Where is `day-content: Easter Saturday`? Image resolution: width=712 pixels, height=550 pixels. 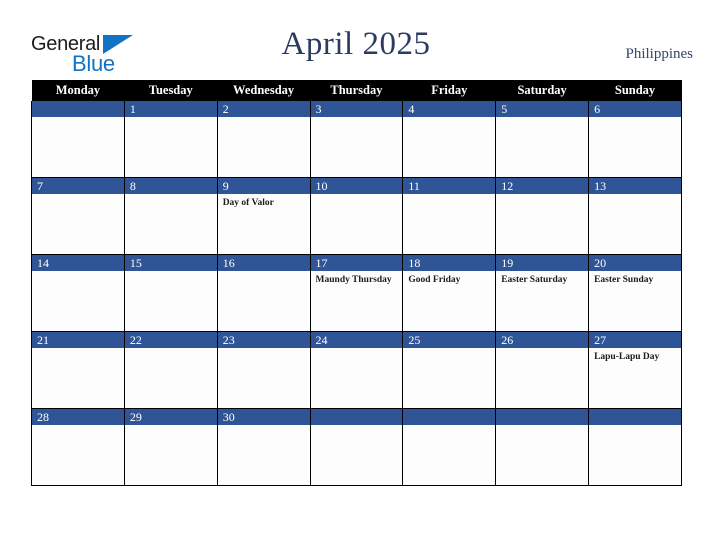
day-content: Easter Saturday is located at coordinates (542, 301).